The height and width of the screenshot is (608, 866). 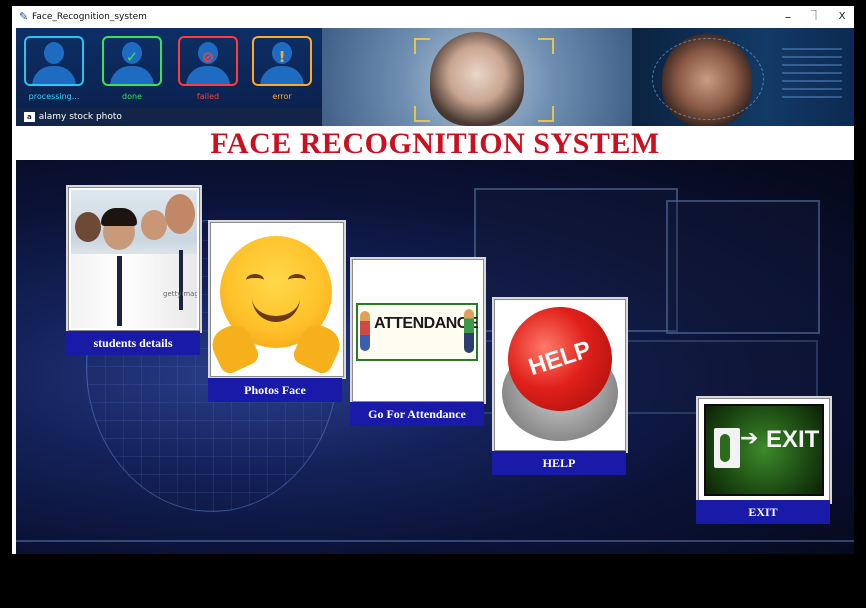 I want to click on face-photo, so click(x=477, y=79).